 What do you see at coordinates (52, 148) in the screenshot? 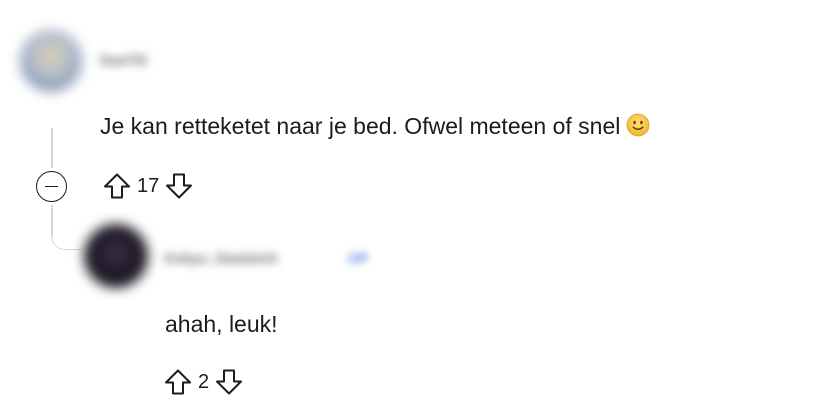
I see `thread-line` at bounding box center [52, 148].